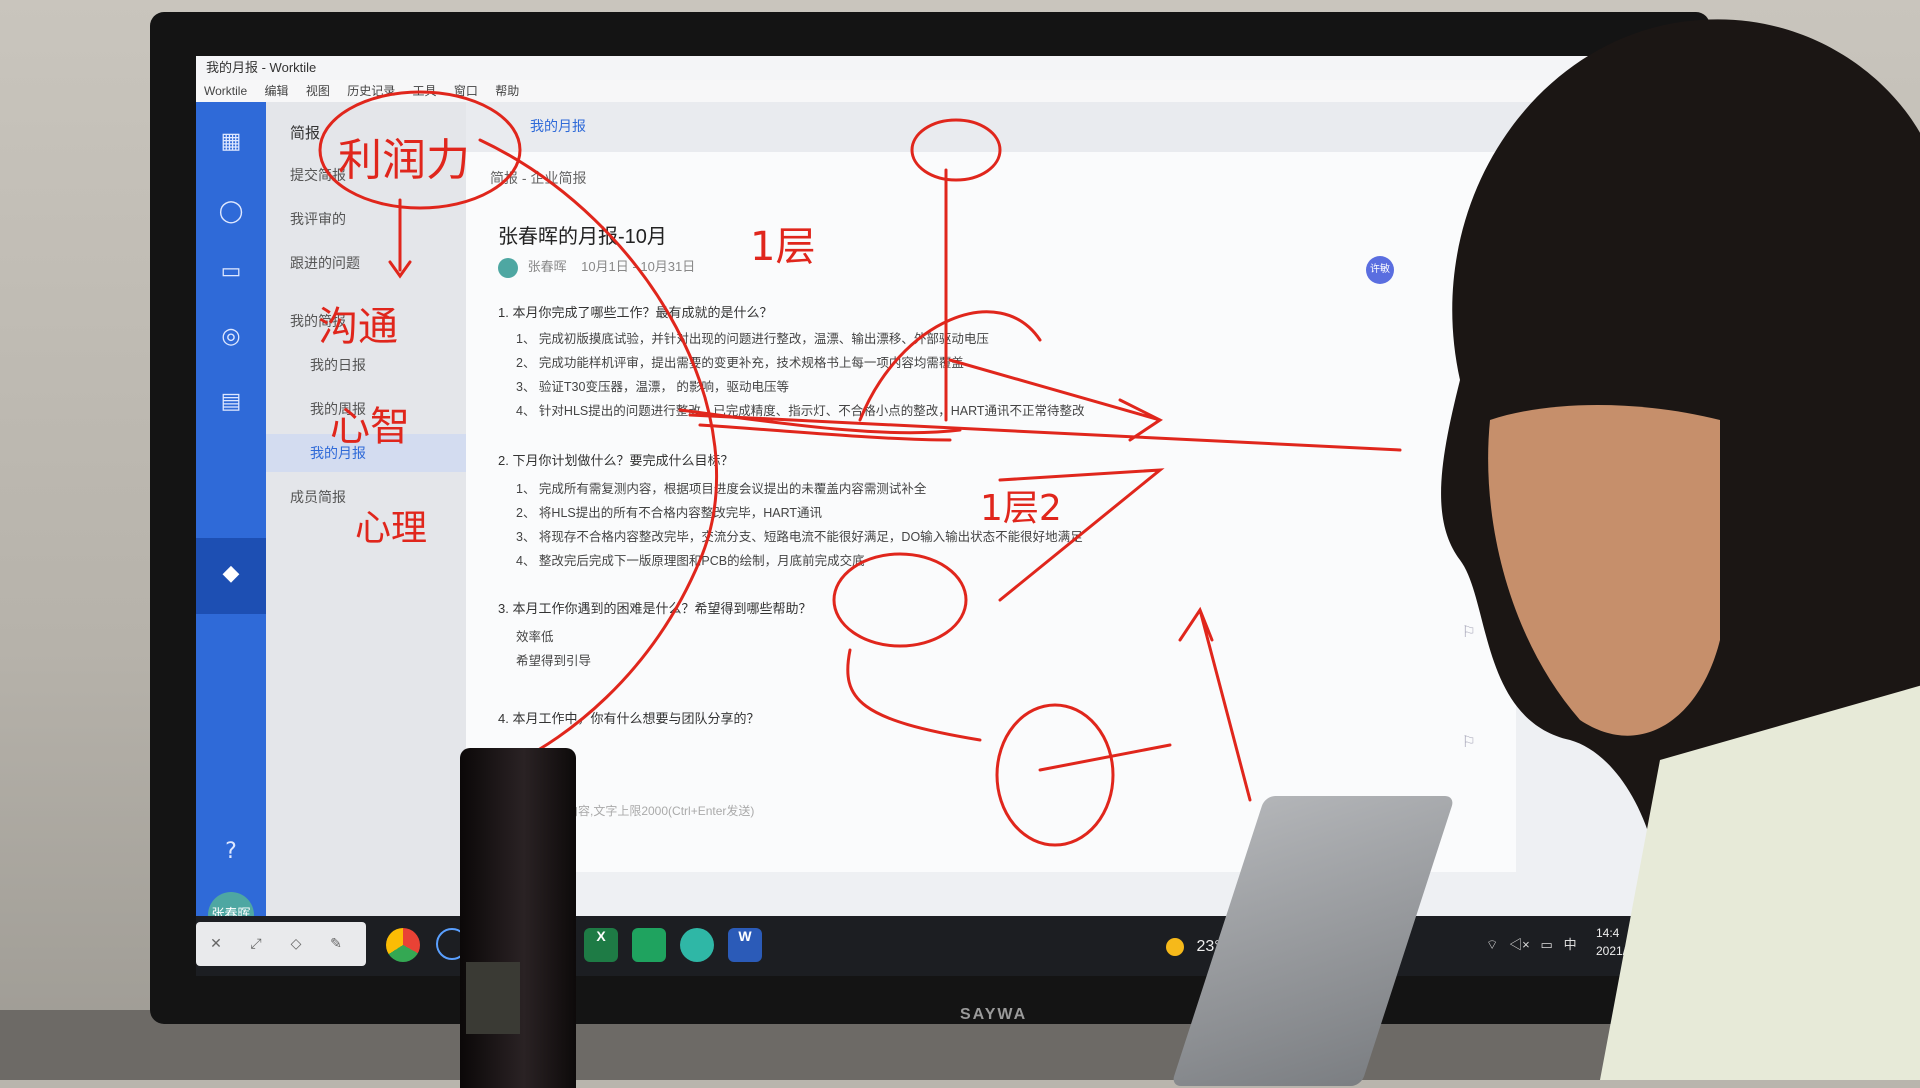  Describe the element at coordinates (518, 918) in the screenshot. I see `thermos-bottle` at that location.